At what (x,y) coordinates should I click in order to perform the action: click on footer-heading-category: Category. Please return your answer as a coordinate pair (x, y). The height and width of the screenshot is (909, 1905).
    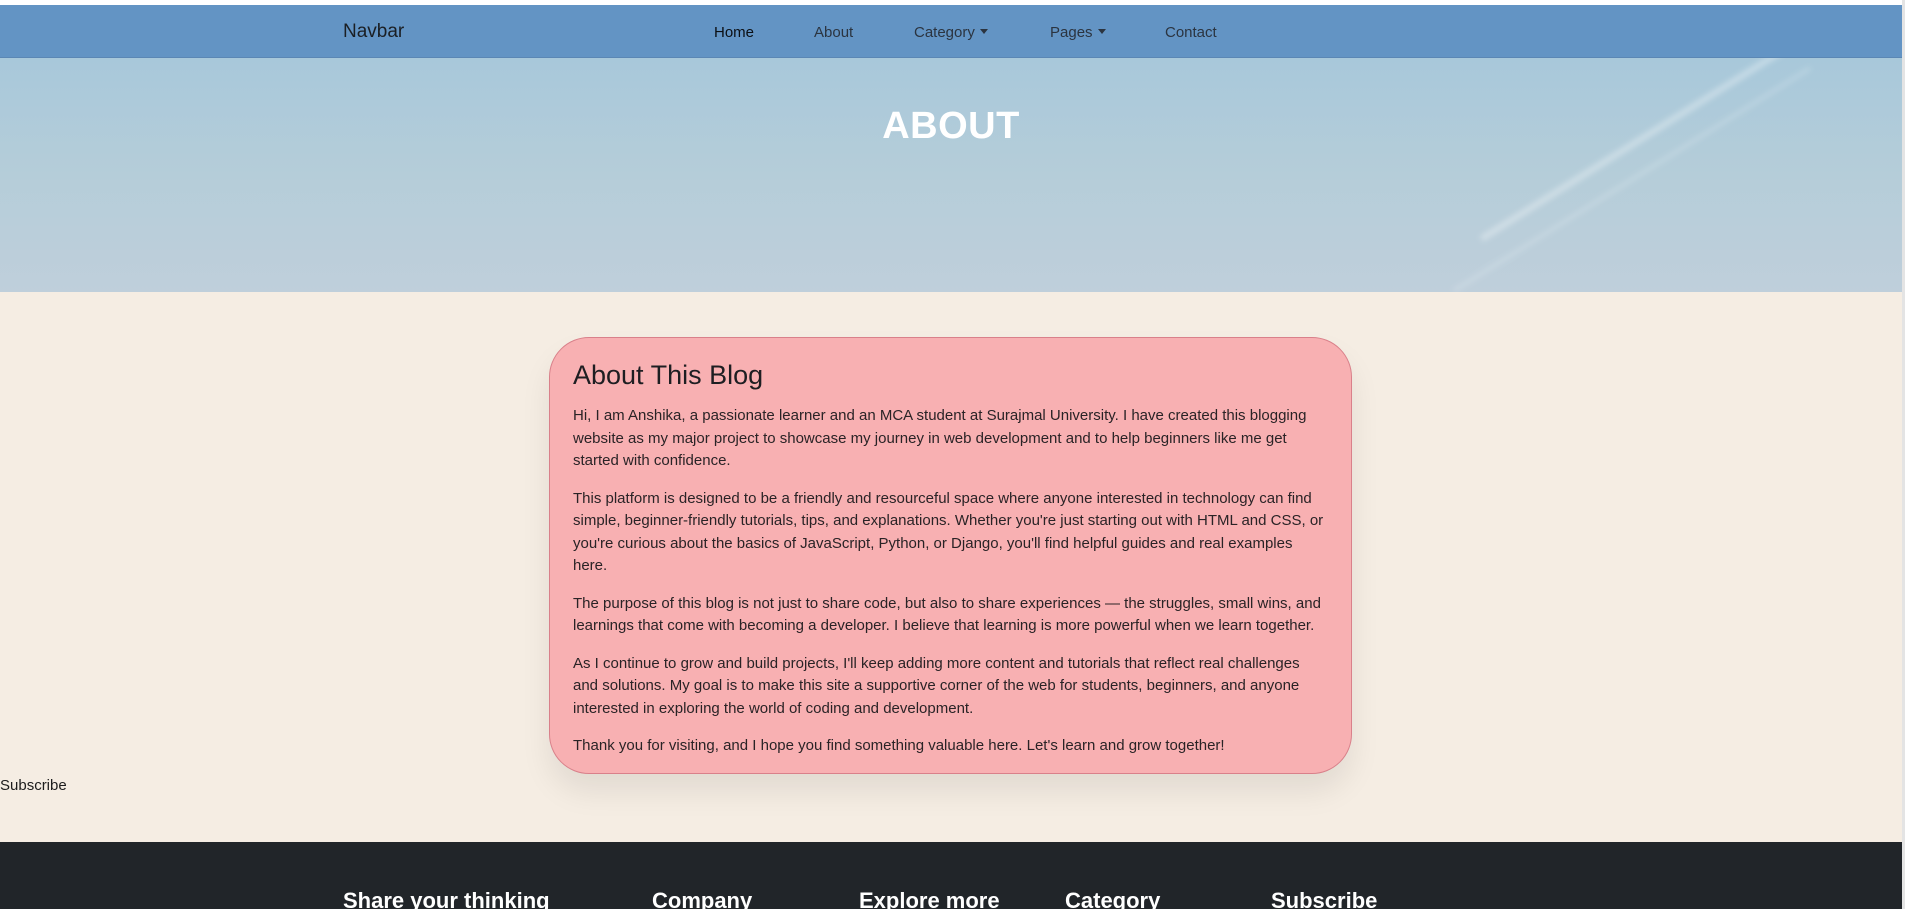
    Looking at the image, I should click on (1113, 898).